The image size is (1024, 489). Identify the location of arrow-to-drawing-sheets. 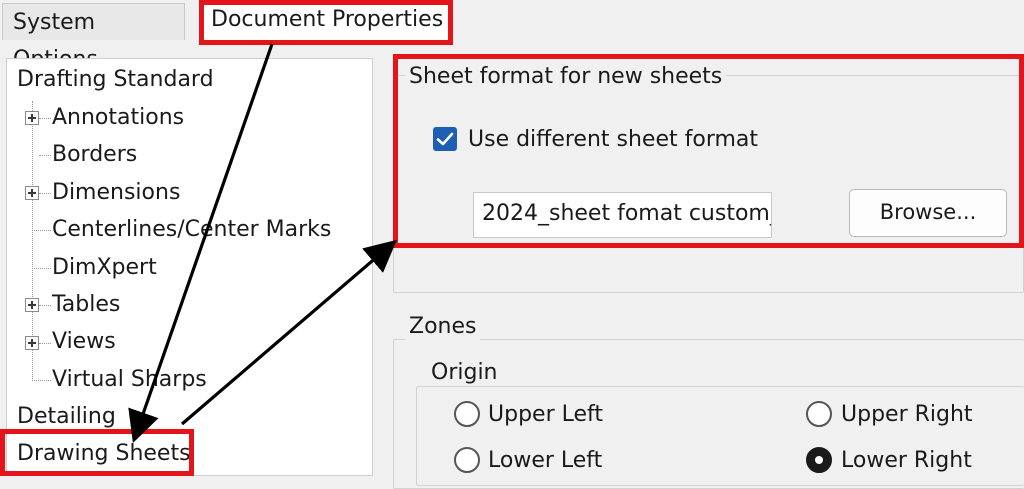
(201, 243).